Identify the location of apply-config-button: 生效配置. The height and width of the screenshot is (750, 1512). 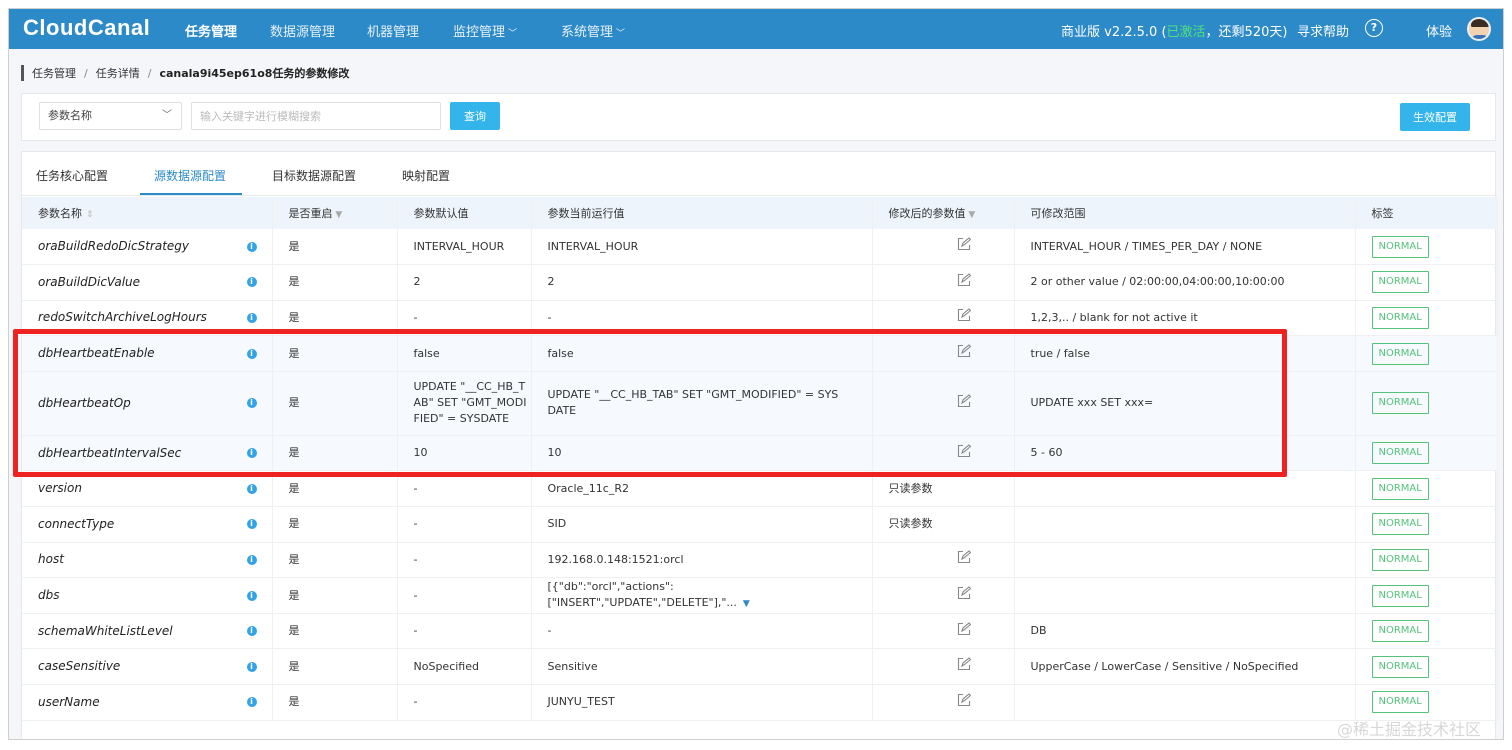
(1435, 117).